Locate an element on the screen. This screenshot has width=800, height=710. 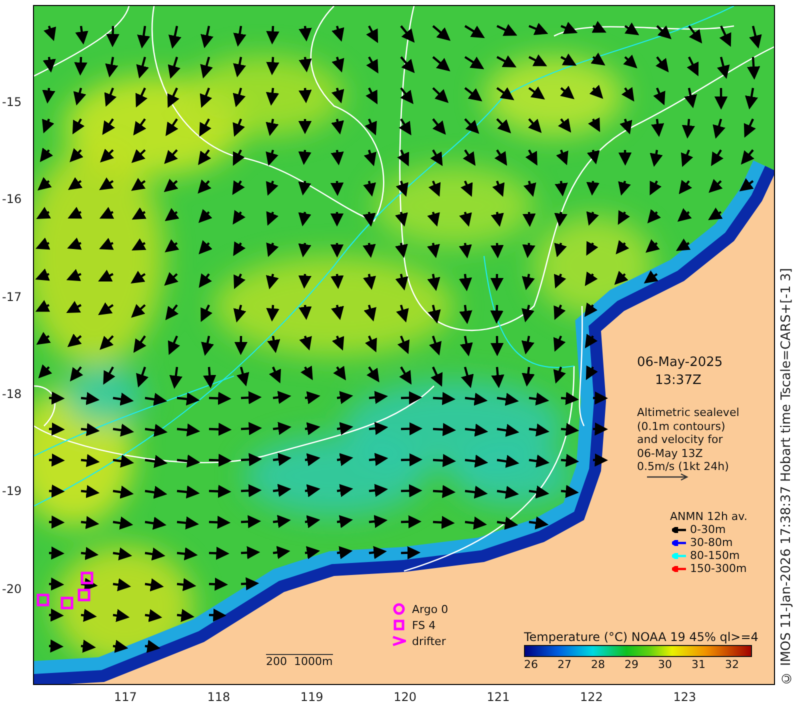
colorbar-tick-label: 26 is located at coordinates (531, 664).